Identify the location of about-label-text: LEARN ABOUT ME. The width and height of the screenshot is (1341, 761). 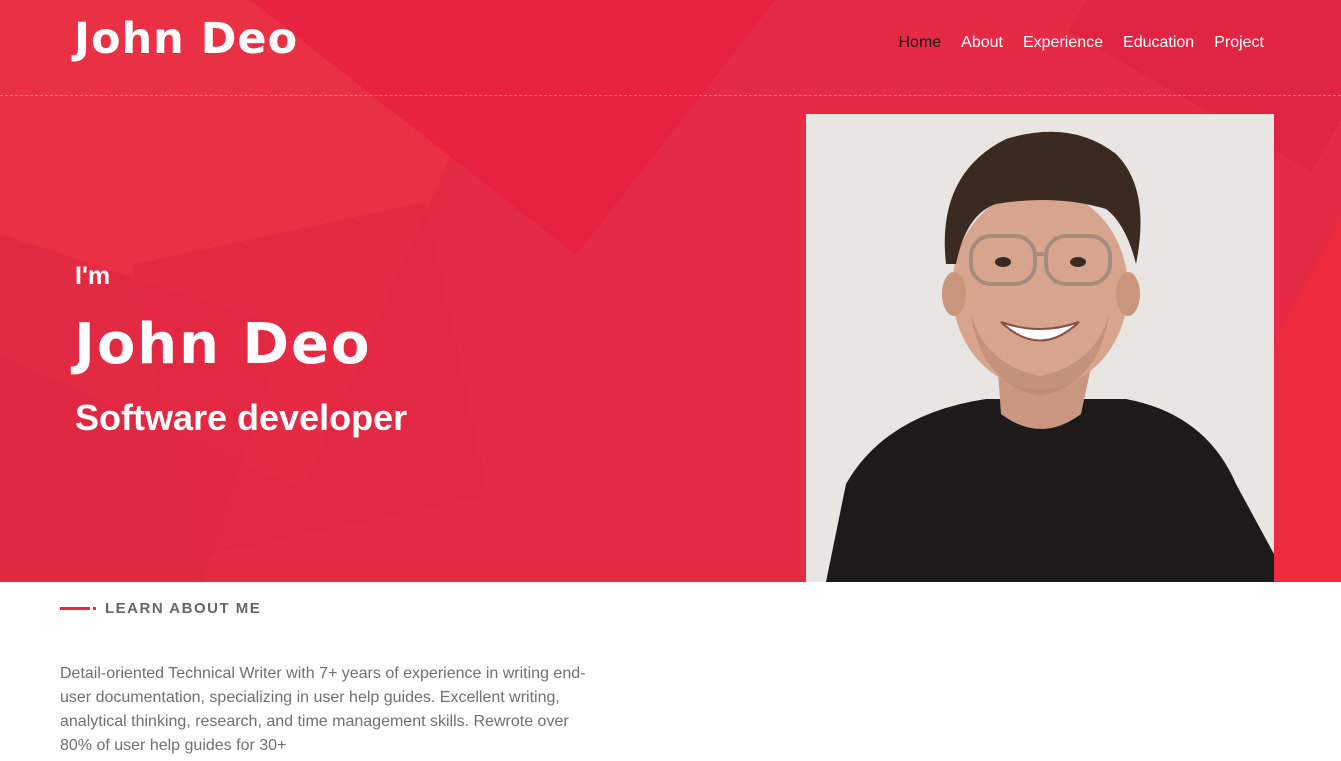
(183, 608).